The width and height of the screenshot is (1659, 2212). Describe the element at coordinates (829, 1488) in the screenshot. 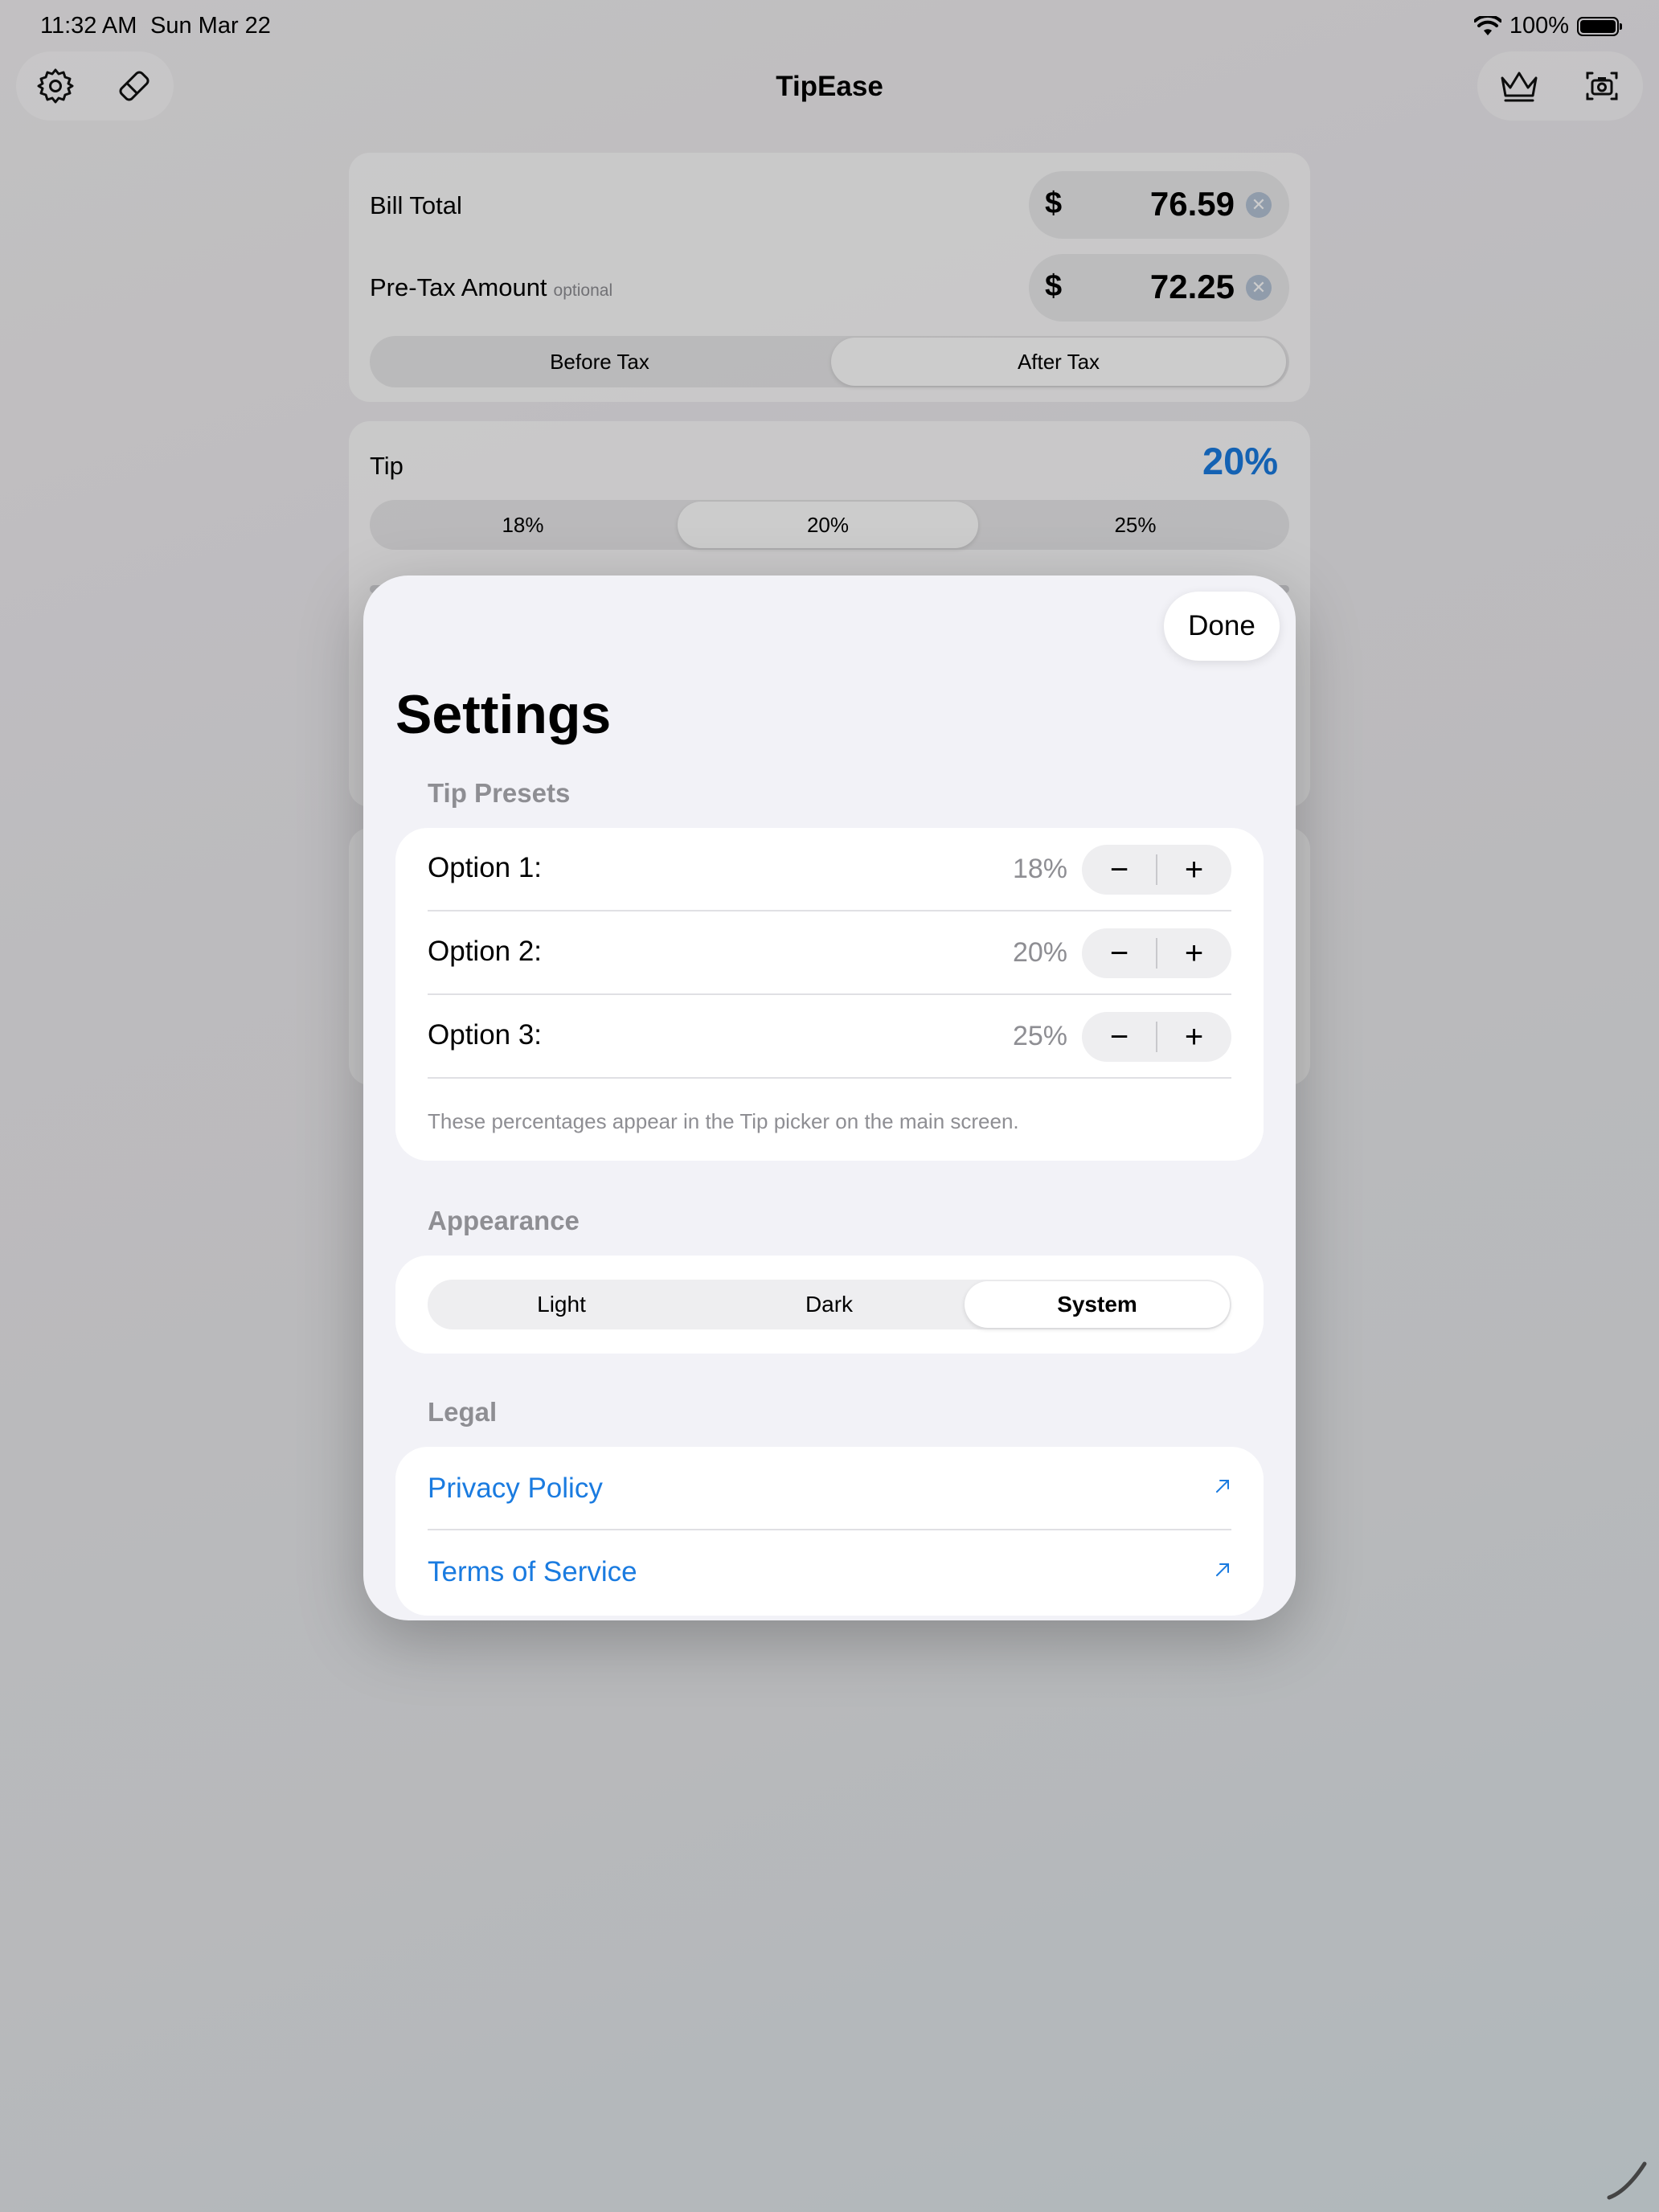

I see `privacy-policy-link: Privacy Policy` at that location.